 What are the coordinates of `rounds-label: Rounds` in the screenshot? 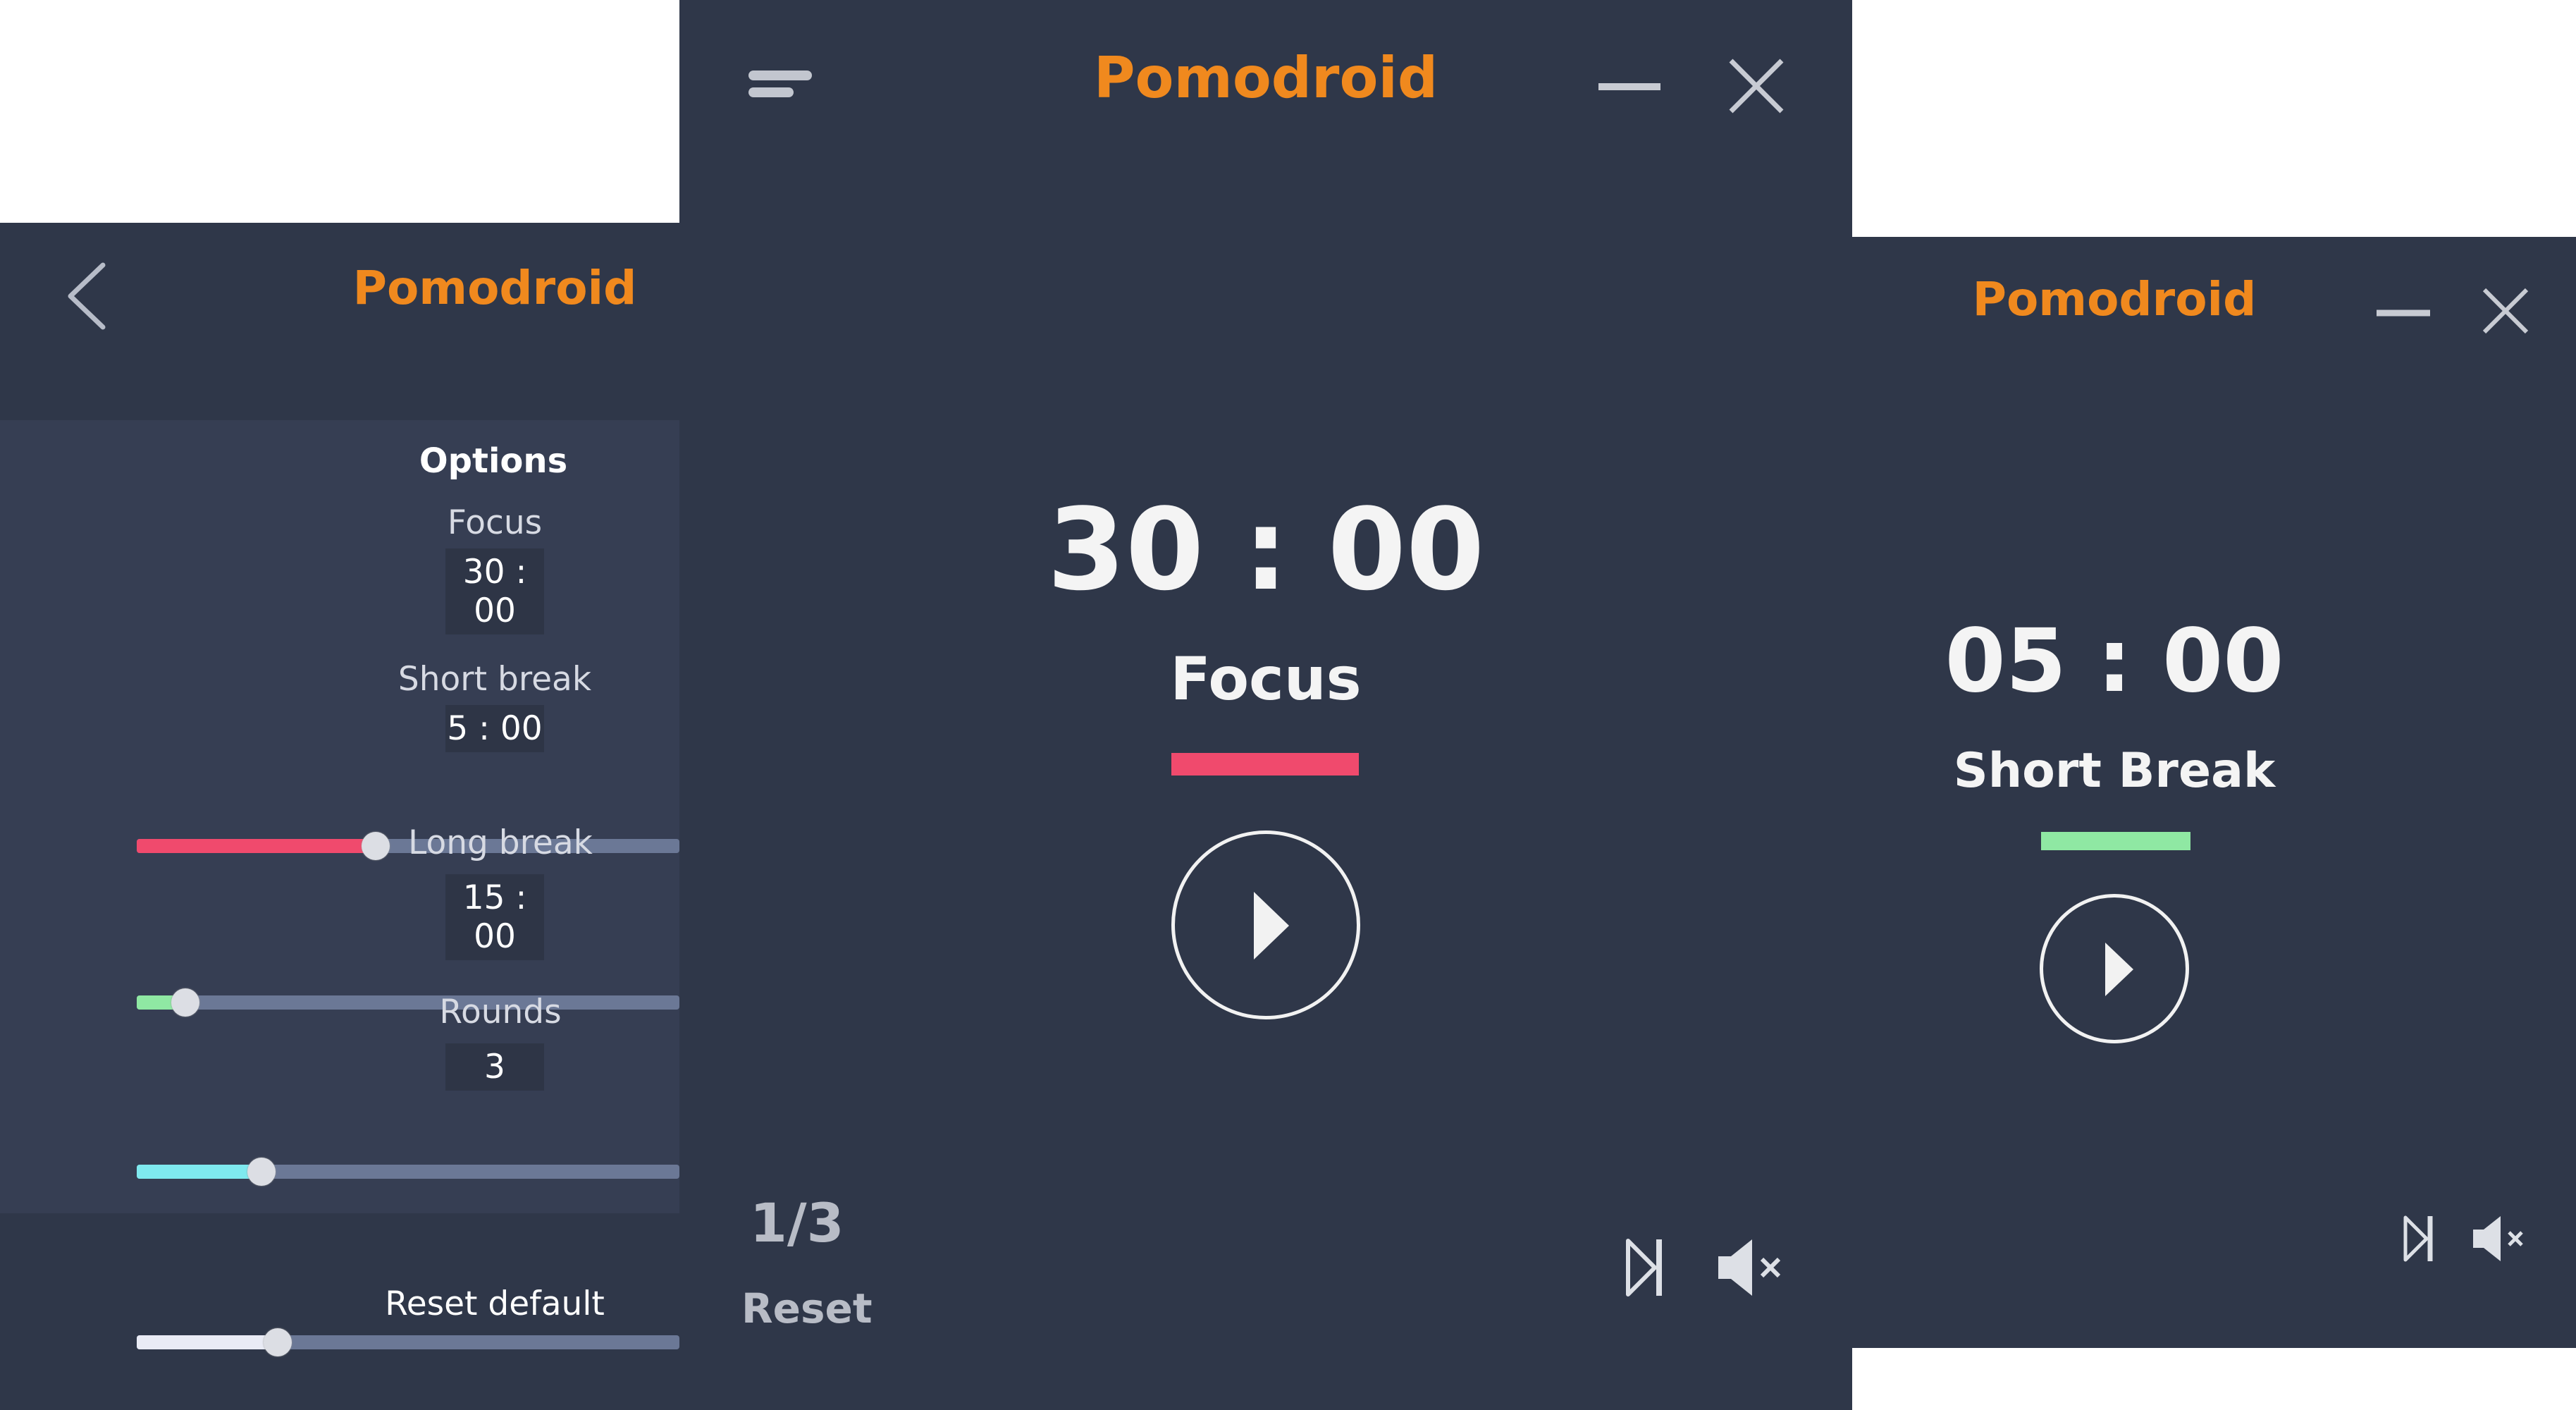 It's located at (500, 1012).